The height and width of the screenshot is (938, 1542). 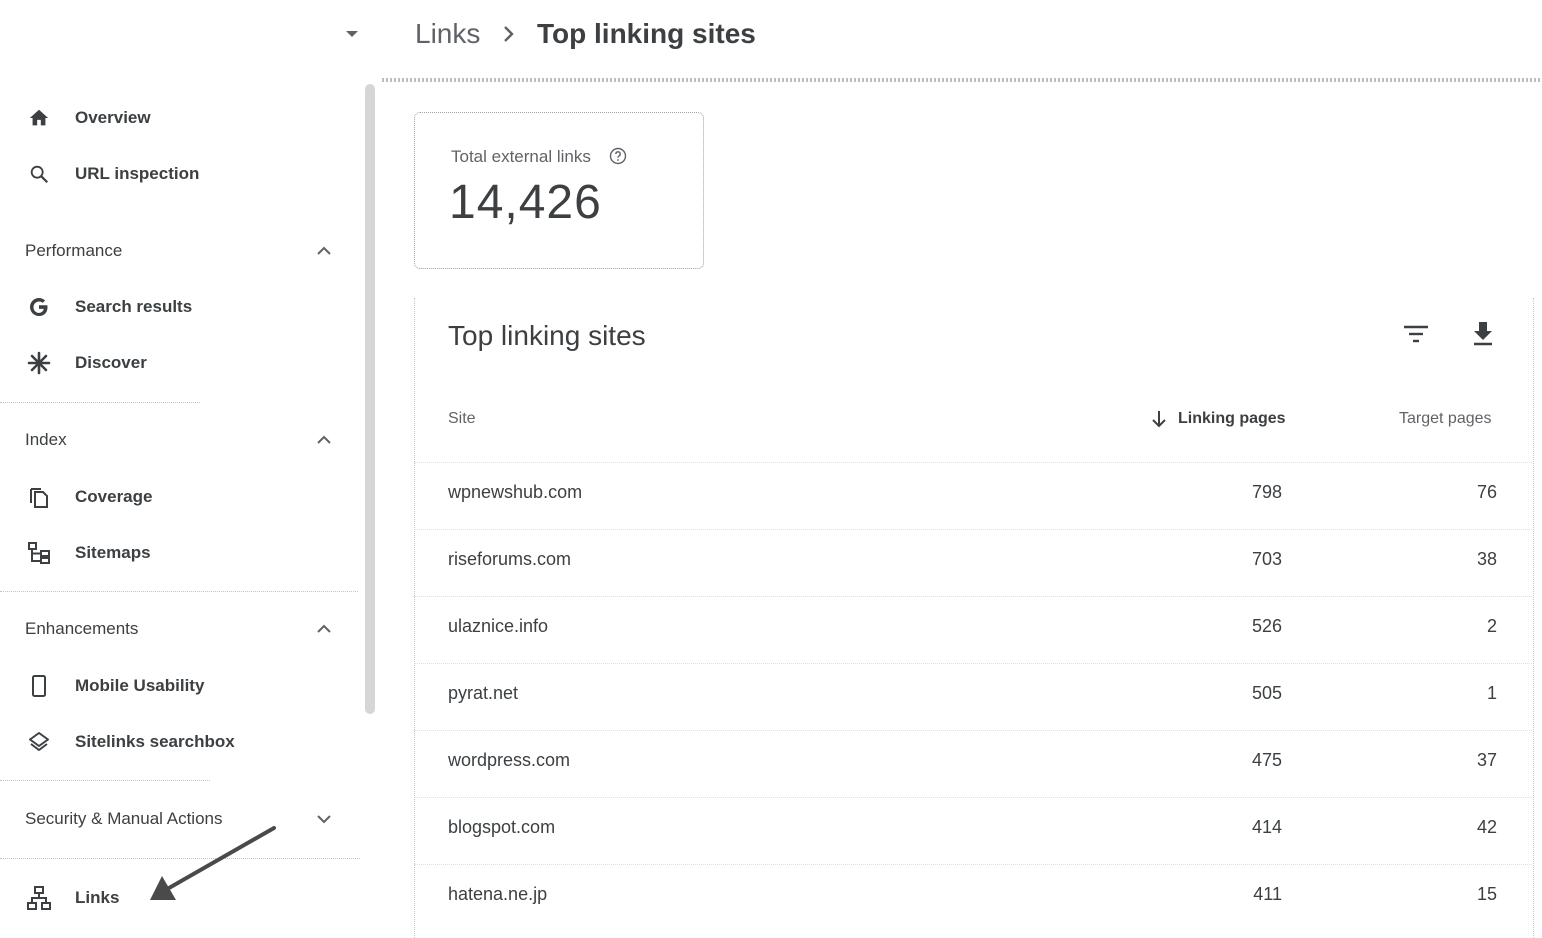 What do you see at coordinates (1266, 492) in the screenshot?
I see `table-cell-linking-pages: 798` at bounding box center [1266, 492].